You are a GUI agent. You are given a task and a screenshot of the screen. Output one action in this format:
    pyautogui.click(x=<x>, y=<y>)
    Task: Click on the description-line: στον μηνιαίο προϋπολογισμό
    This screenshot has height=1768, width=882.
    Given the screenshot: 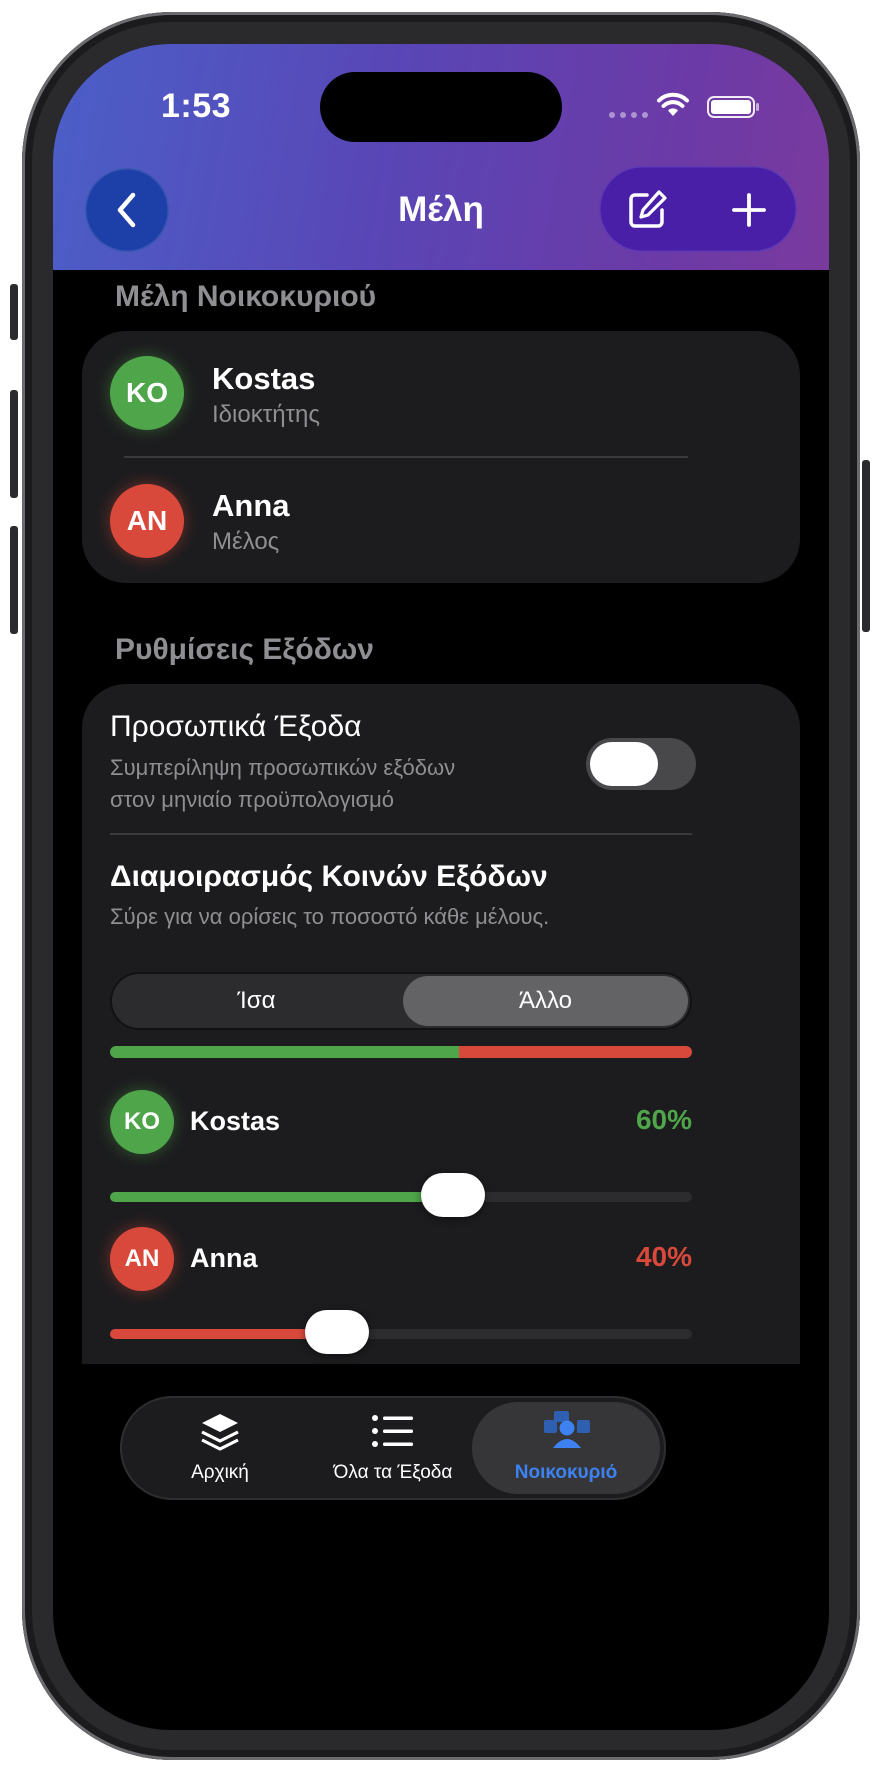 What is the action you would take?
    pyautogui.click(x=252, y=799)
    